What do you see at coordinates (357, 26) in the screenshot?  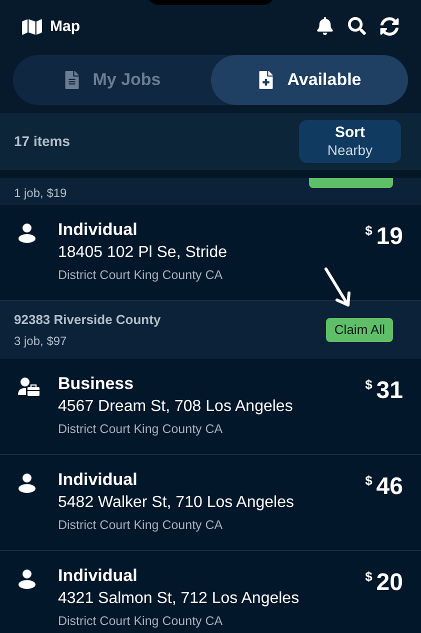 I see `search-icon` at bounding box center [357, 26].